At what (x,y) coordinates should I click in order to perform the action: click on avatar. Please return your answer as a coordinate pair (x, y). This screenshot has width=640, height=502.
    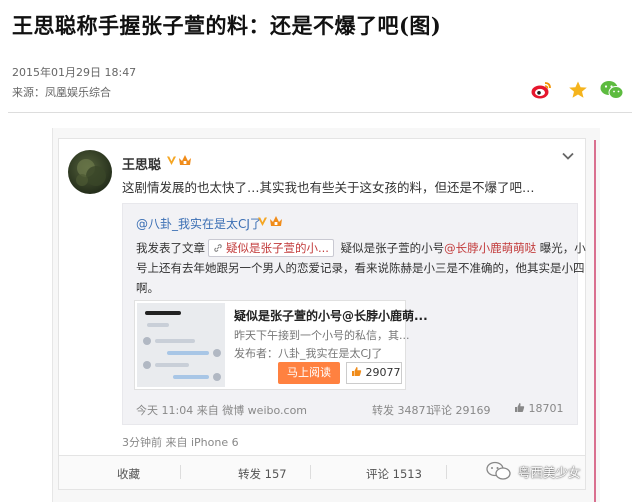
    Looking at the image, I should click on (90, 172).